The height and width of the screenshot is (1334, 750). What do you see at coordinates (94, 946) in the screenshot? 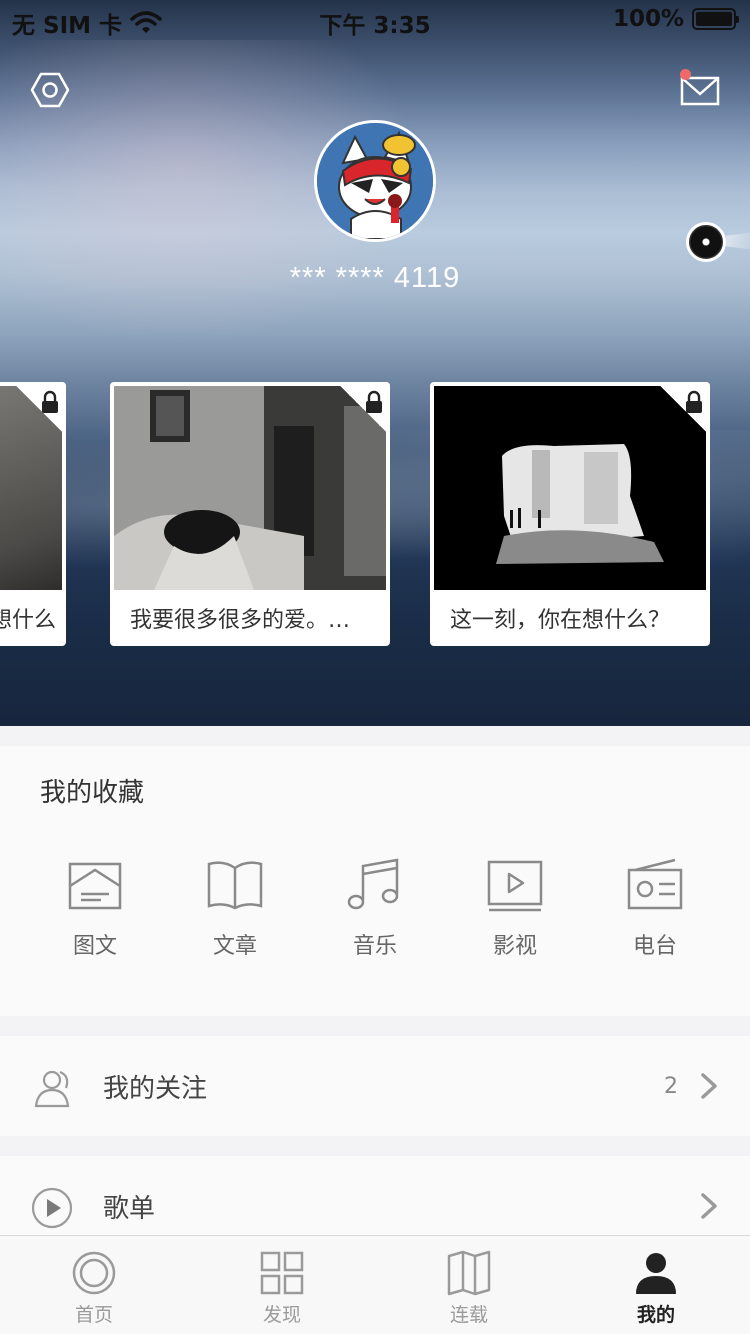
I see `collection-item-label: 图文` at bounding box center [94, 946].